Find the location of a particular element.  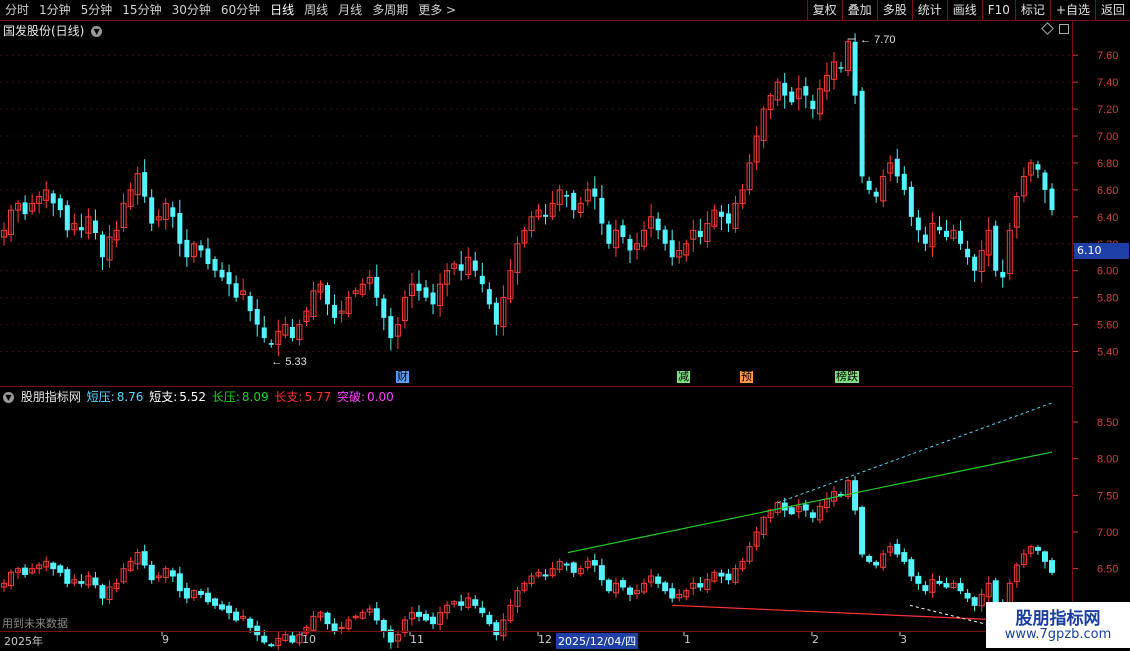

event-marker: 财 is located at coordinates (402, 377).